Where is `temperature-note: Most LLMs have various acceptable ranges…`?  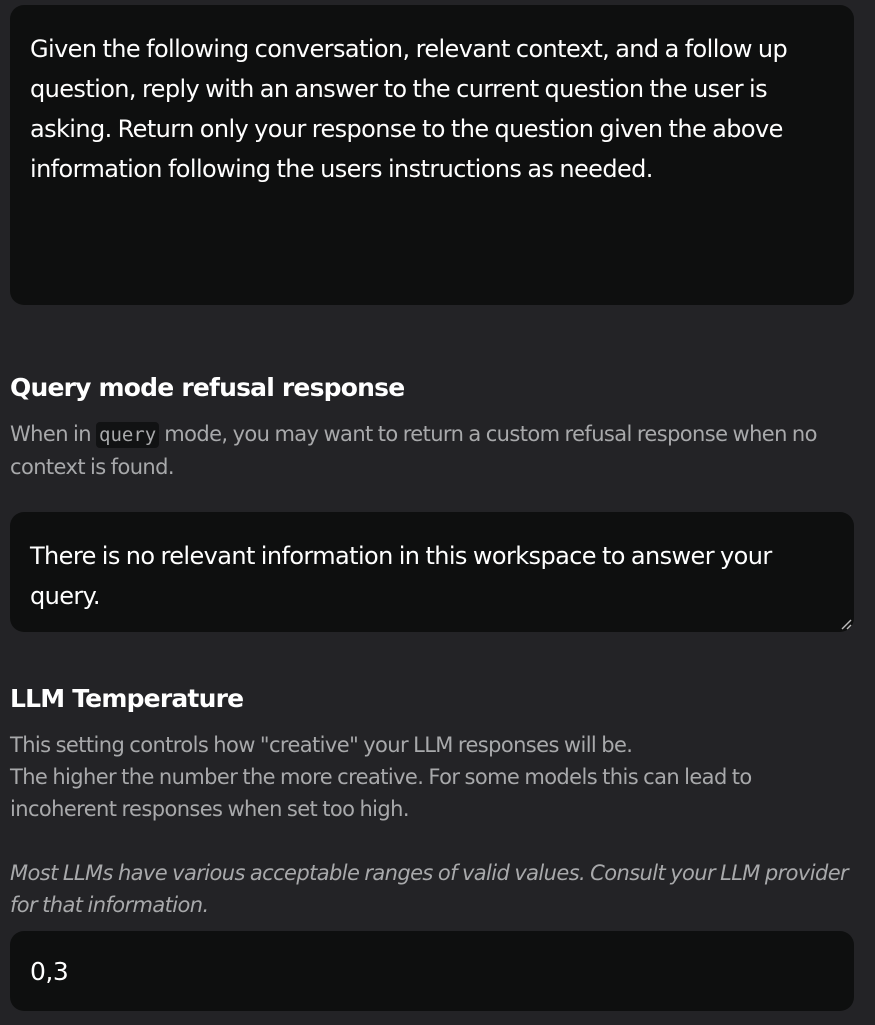 temperature-note: Most LLMs have various acceptable ranges… is located at coordinates (429, 889).